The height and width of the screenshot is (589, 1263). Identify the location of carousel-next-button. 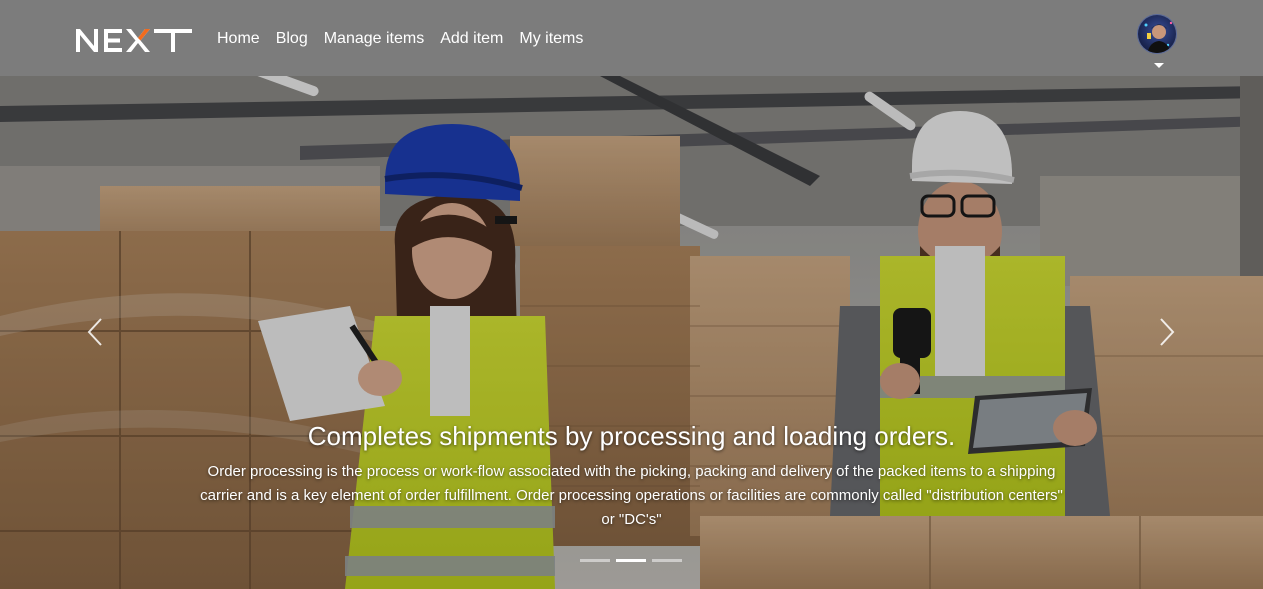
(1167, 332).